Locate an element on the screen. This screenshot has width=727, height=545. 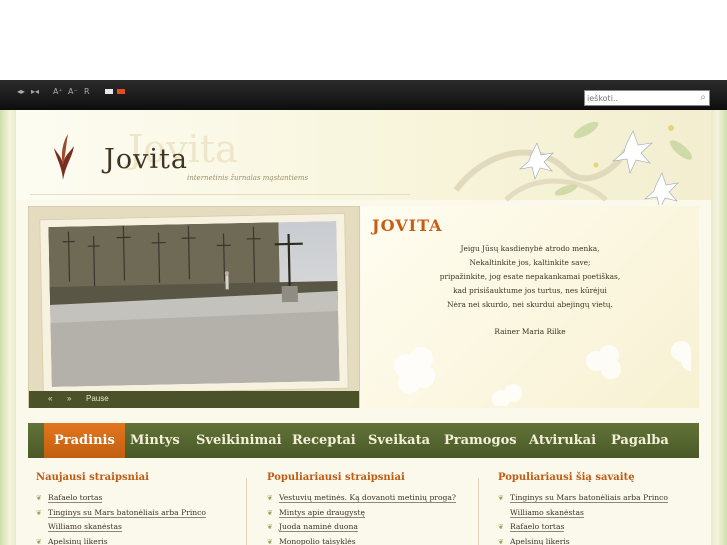
search-icon: ⌕ is located at coordinates (703, 98).